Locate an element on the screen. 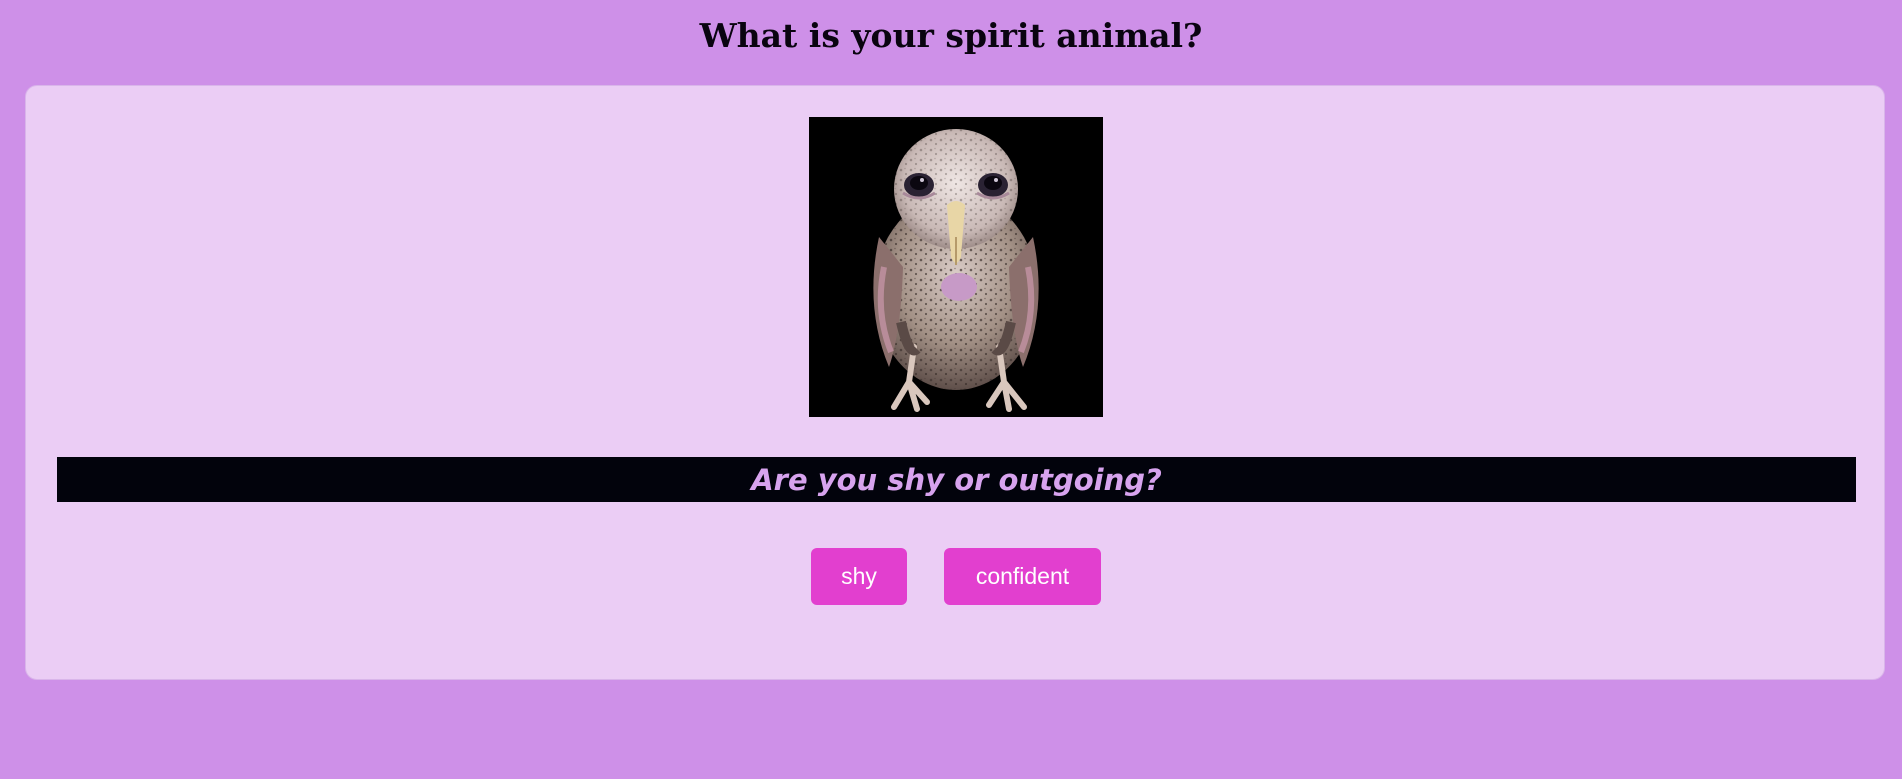 This screenshot has width=1902, height=779. question-text: Are you shy or outgoing? is located at coordinates (956, 479).